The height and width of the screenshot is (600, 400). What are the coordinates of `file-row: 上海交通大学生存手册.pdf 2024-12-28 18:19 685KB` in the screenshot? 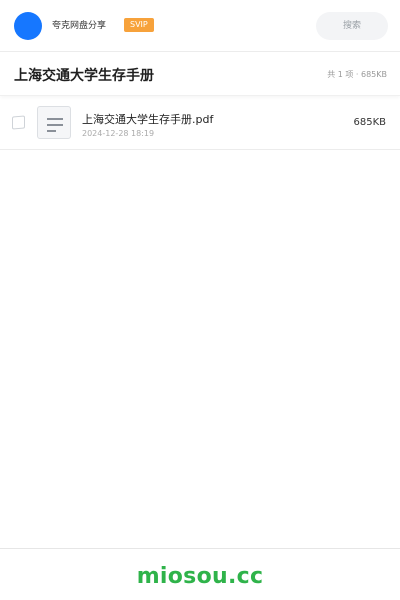 It's located at (200, 123).